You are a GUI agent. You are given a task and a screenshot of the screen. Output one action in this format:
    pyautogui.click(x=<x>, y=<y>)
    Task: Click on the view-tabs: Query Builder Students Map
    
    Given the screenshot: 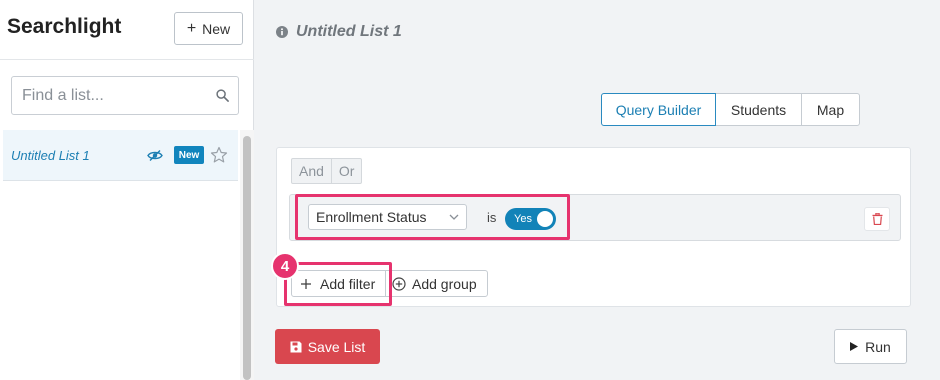 What is the action you would take?
    pyautogui.click(x=730, y=109)
    